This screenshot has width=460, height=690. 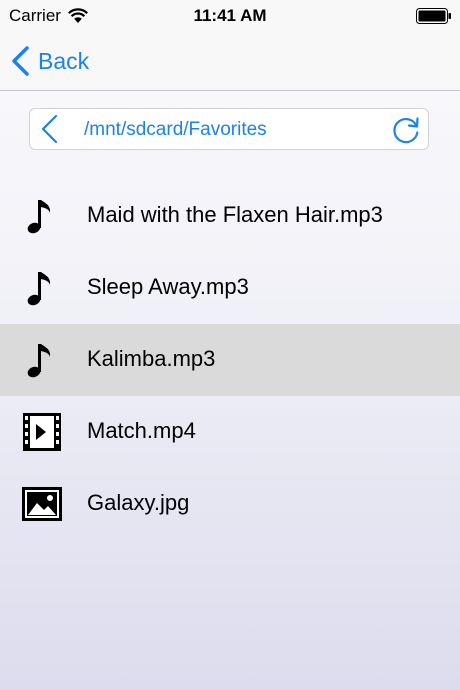 I want to click on status-time: 11:41 AM, so click(x=230, y=15).